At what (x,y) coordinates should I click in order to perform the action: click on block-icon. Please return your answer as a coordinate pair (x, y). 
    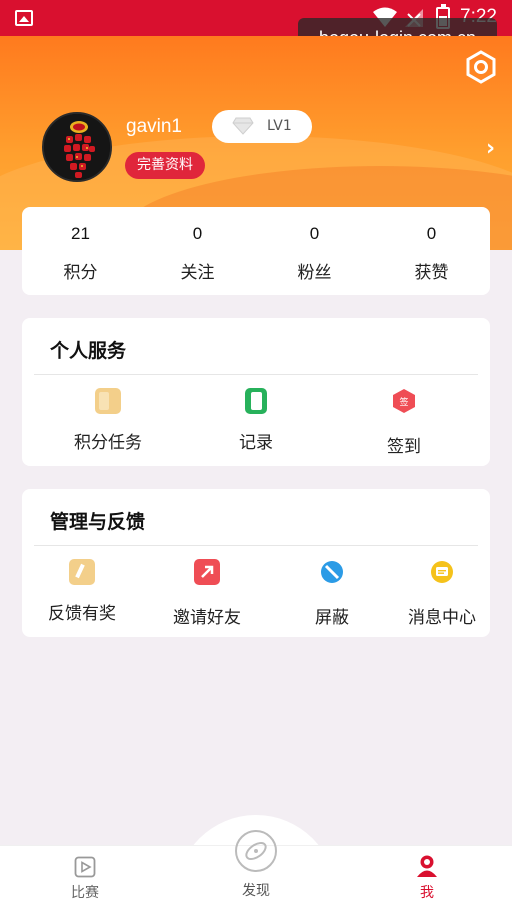
    Looking at the image, I should click on (332, 572).